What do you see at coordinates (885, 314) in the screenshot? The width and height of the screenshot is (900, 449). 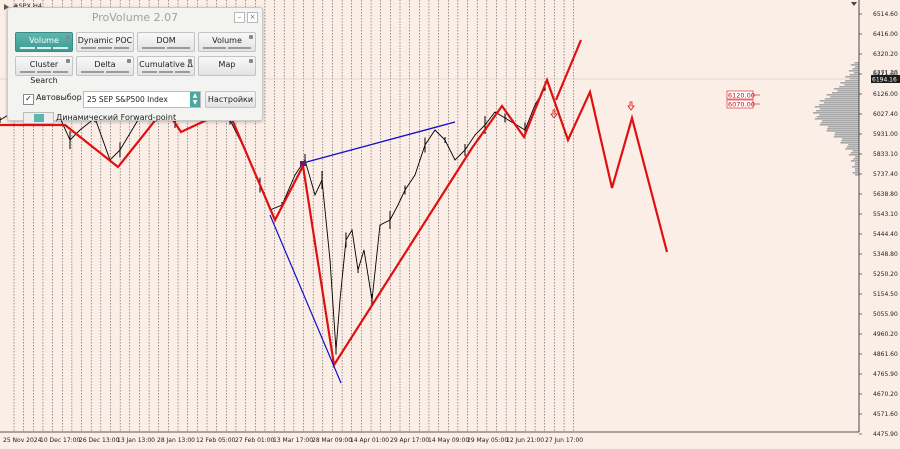 I see `price-tick-label: 5055.90` at bounding box center [885, 314].